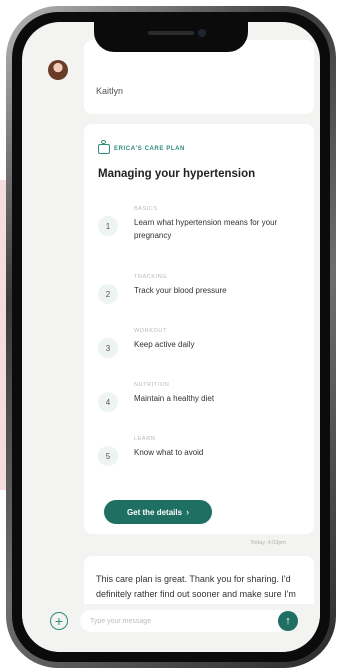 The width and height of the screenshot is (339, 671). What do you see at coordinates (185, 621) in the screenshot?
I see `message-input` at bounding box center [185, 621].